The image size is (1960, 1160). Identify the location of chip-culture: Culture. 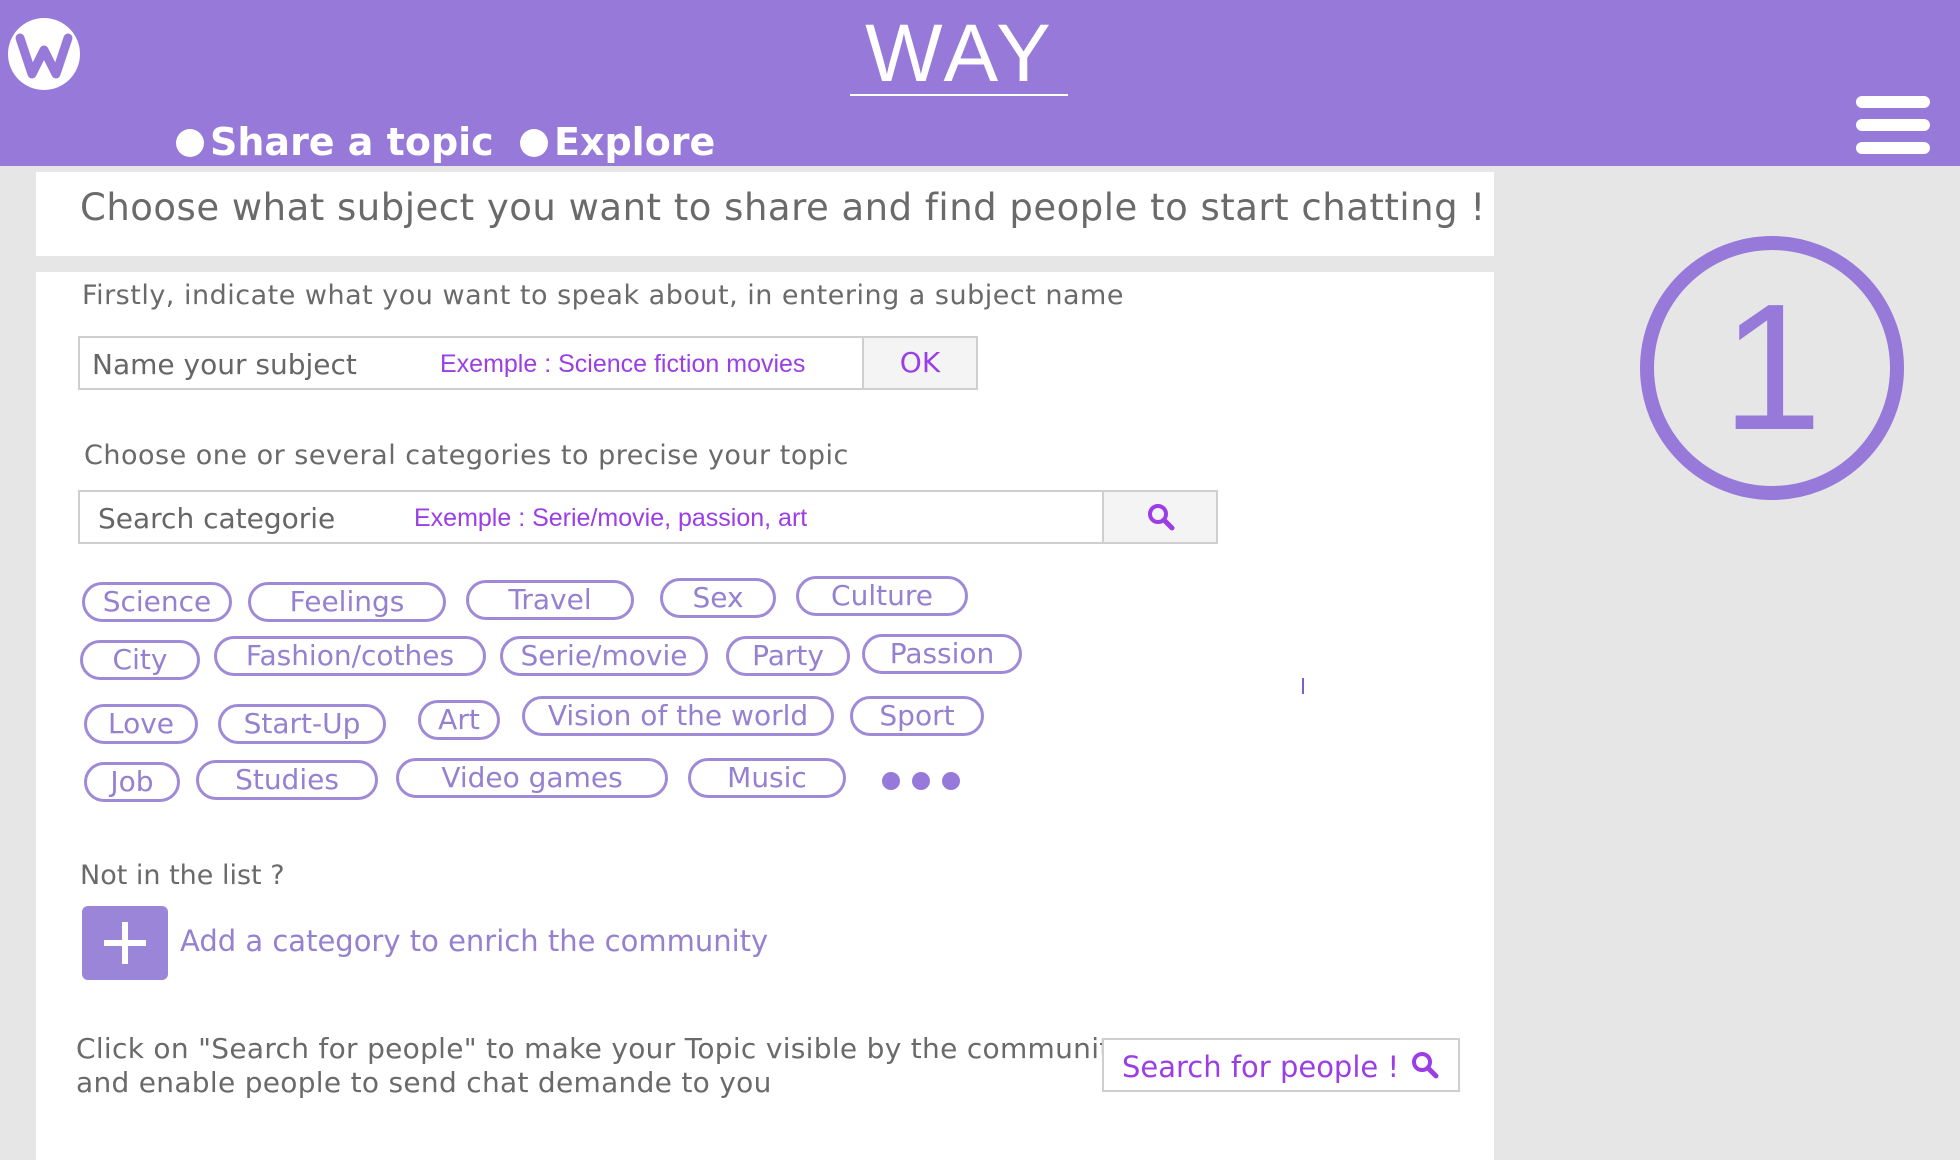
(882, 596).